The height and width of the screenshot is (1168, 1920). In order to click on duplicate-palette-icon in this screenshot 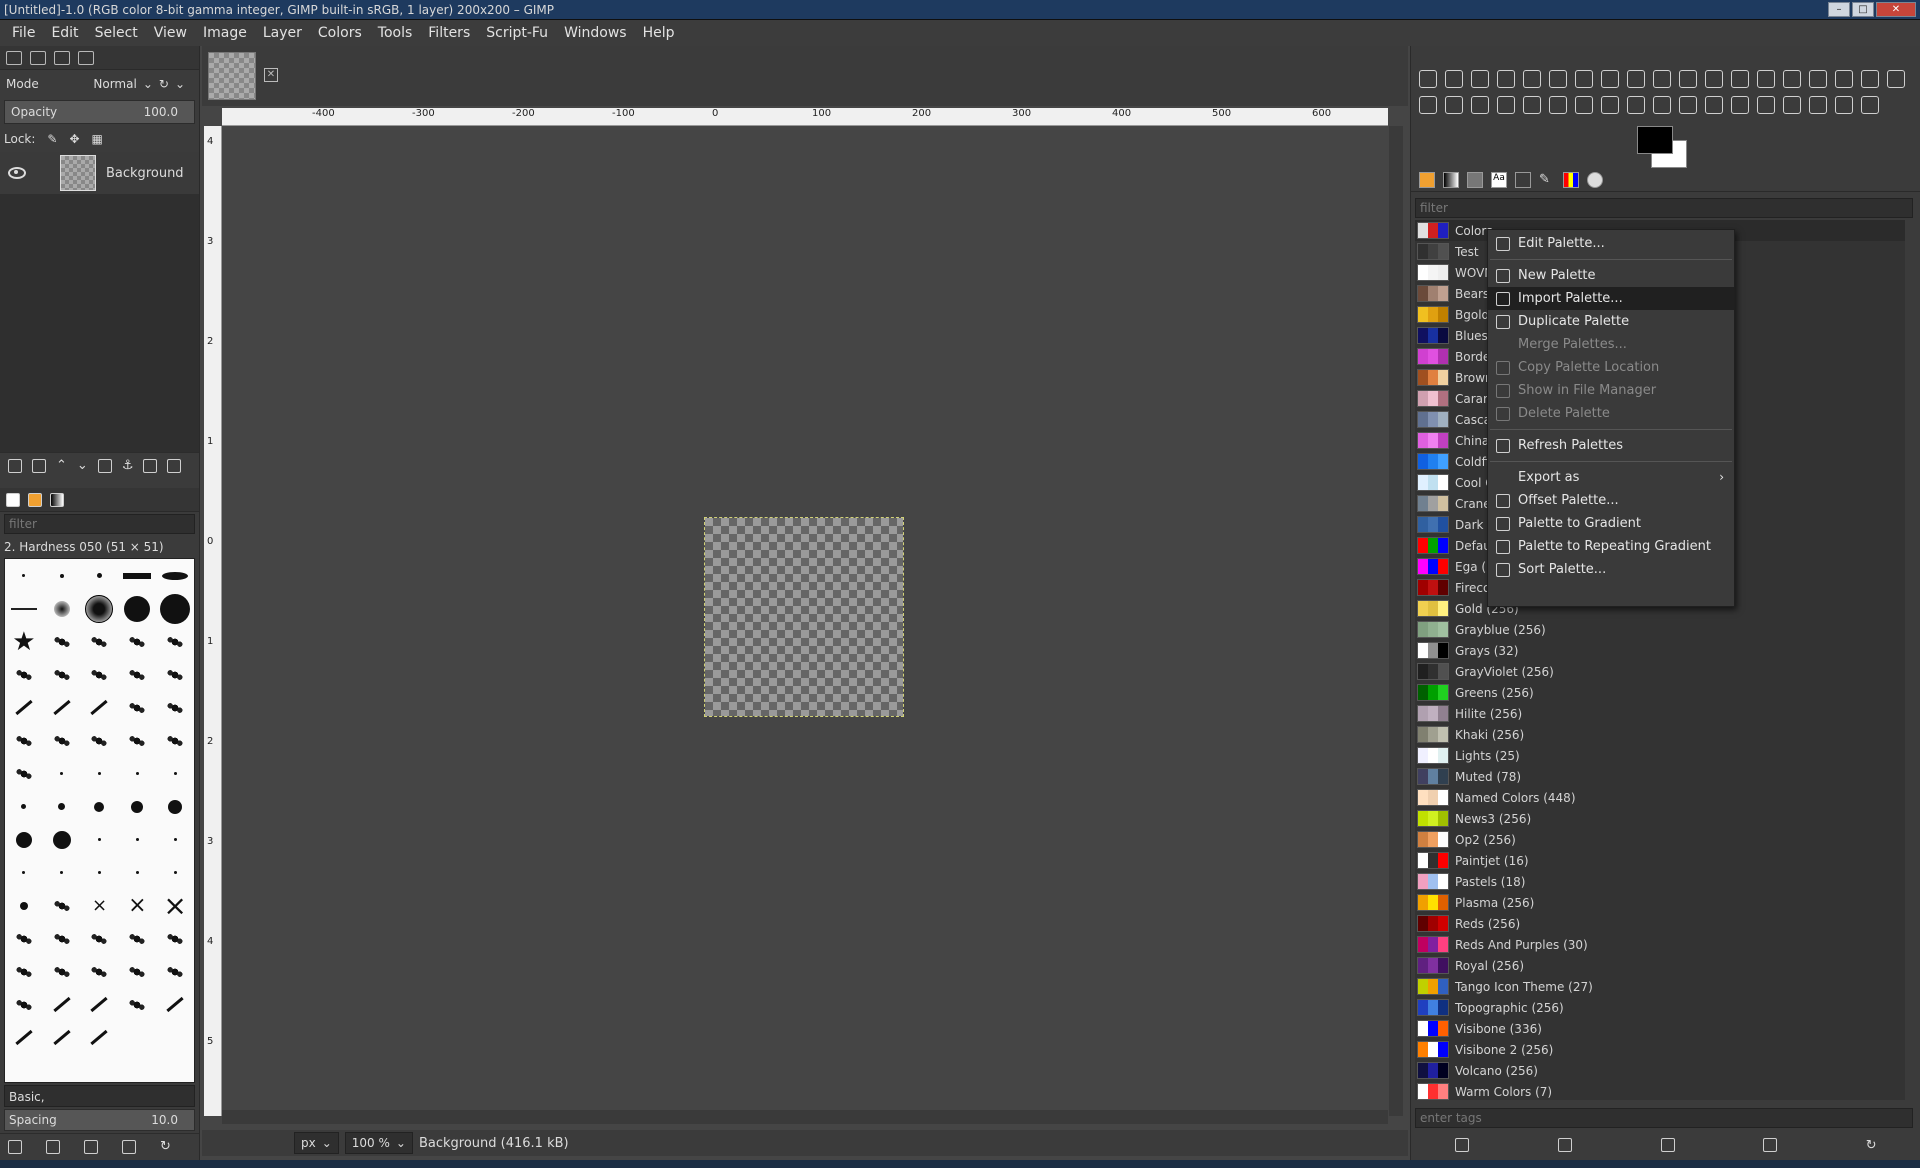, I will do `click(1667, 1145)`.